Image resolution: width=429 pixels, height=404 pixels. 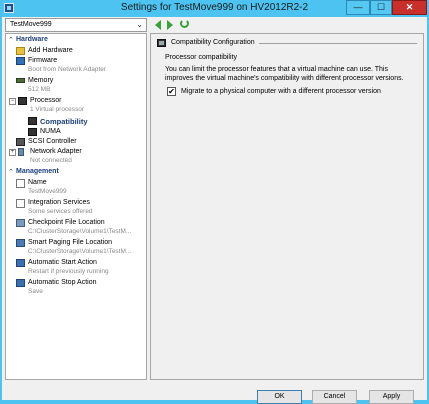 I want to click on tree-item-detail: 512 MB, so click(x=39, y=89).